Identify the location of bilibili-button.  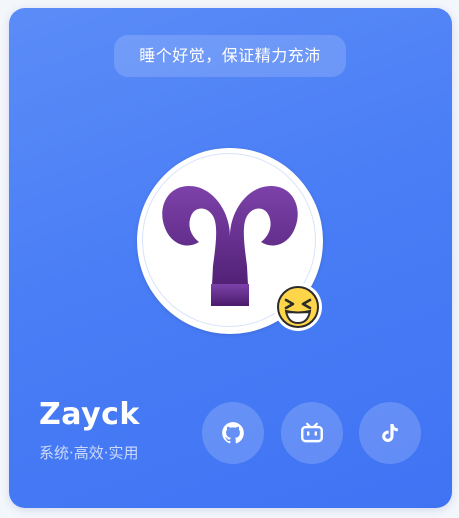
(312, 433).